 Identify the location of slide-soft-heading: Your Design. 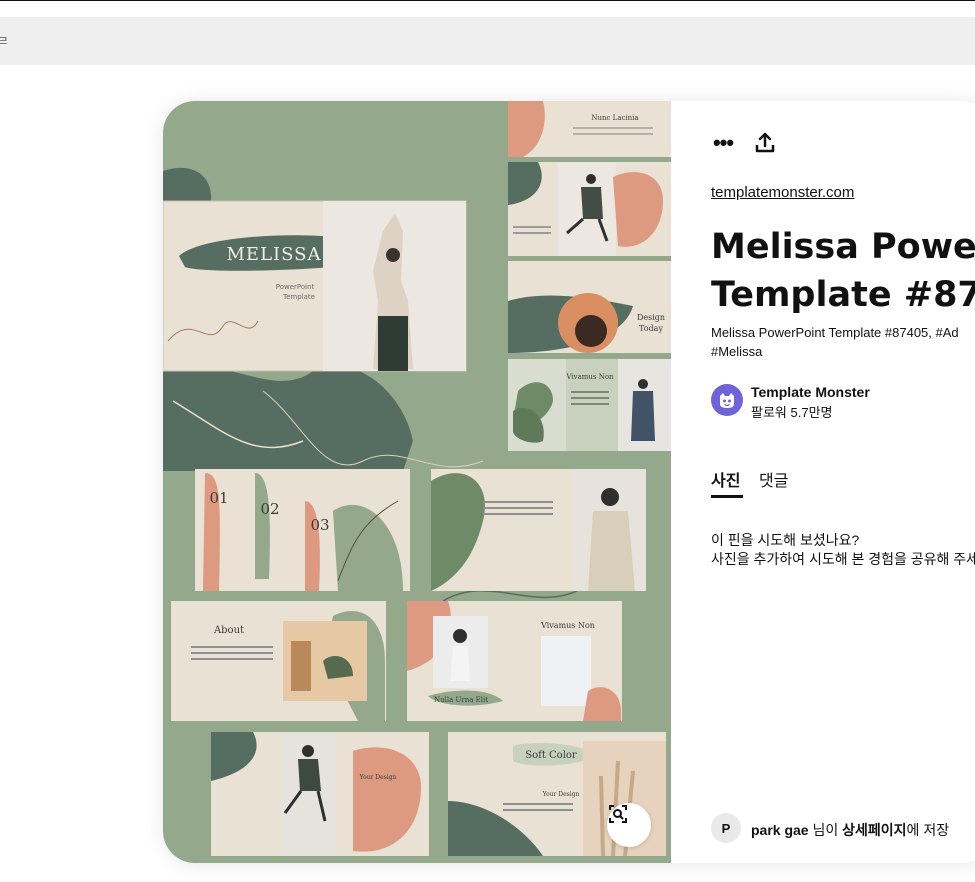
(561, 794).